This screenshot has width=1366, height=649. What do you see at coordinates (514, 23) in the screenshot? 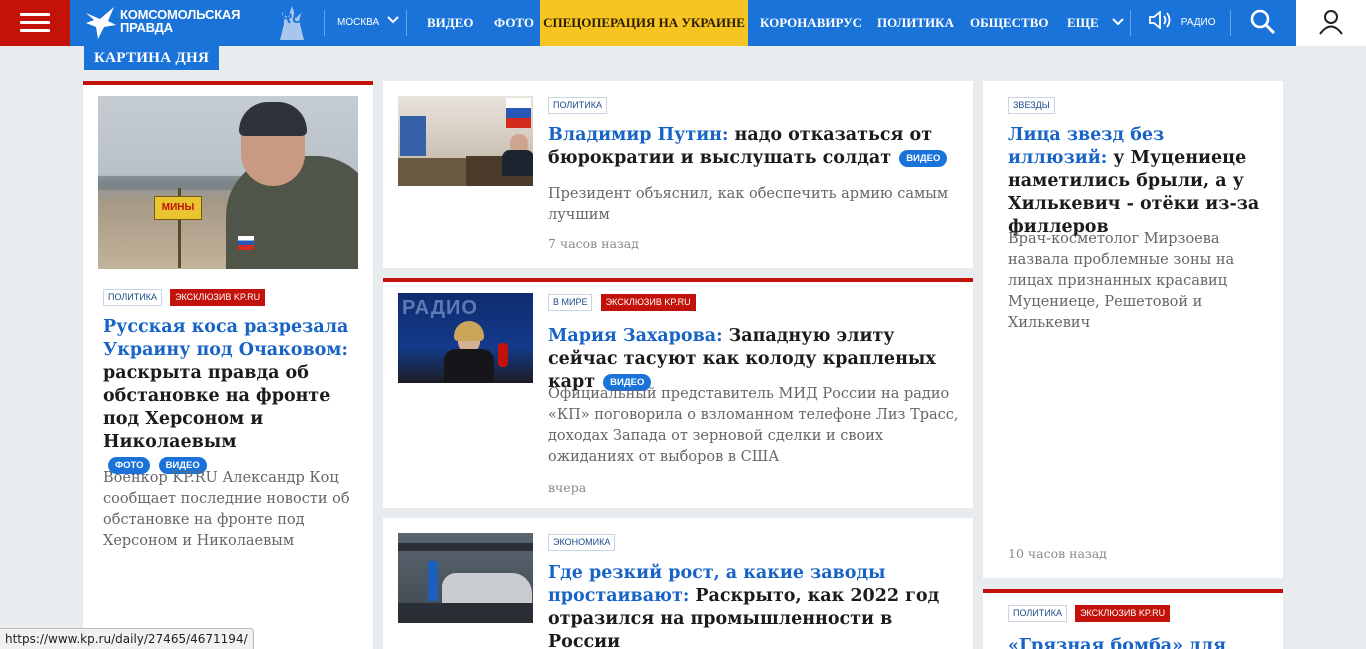
I see `nav-photo: ФОТО` at bounding box center [514, 23].